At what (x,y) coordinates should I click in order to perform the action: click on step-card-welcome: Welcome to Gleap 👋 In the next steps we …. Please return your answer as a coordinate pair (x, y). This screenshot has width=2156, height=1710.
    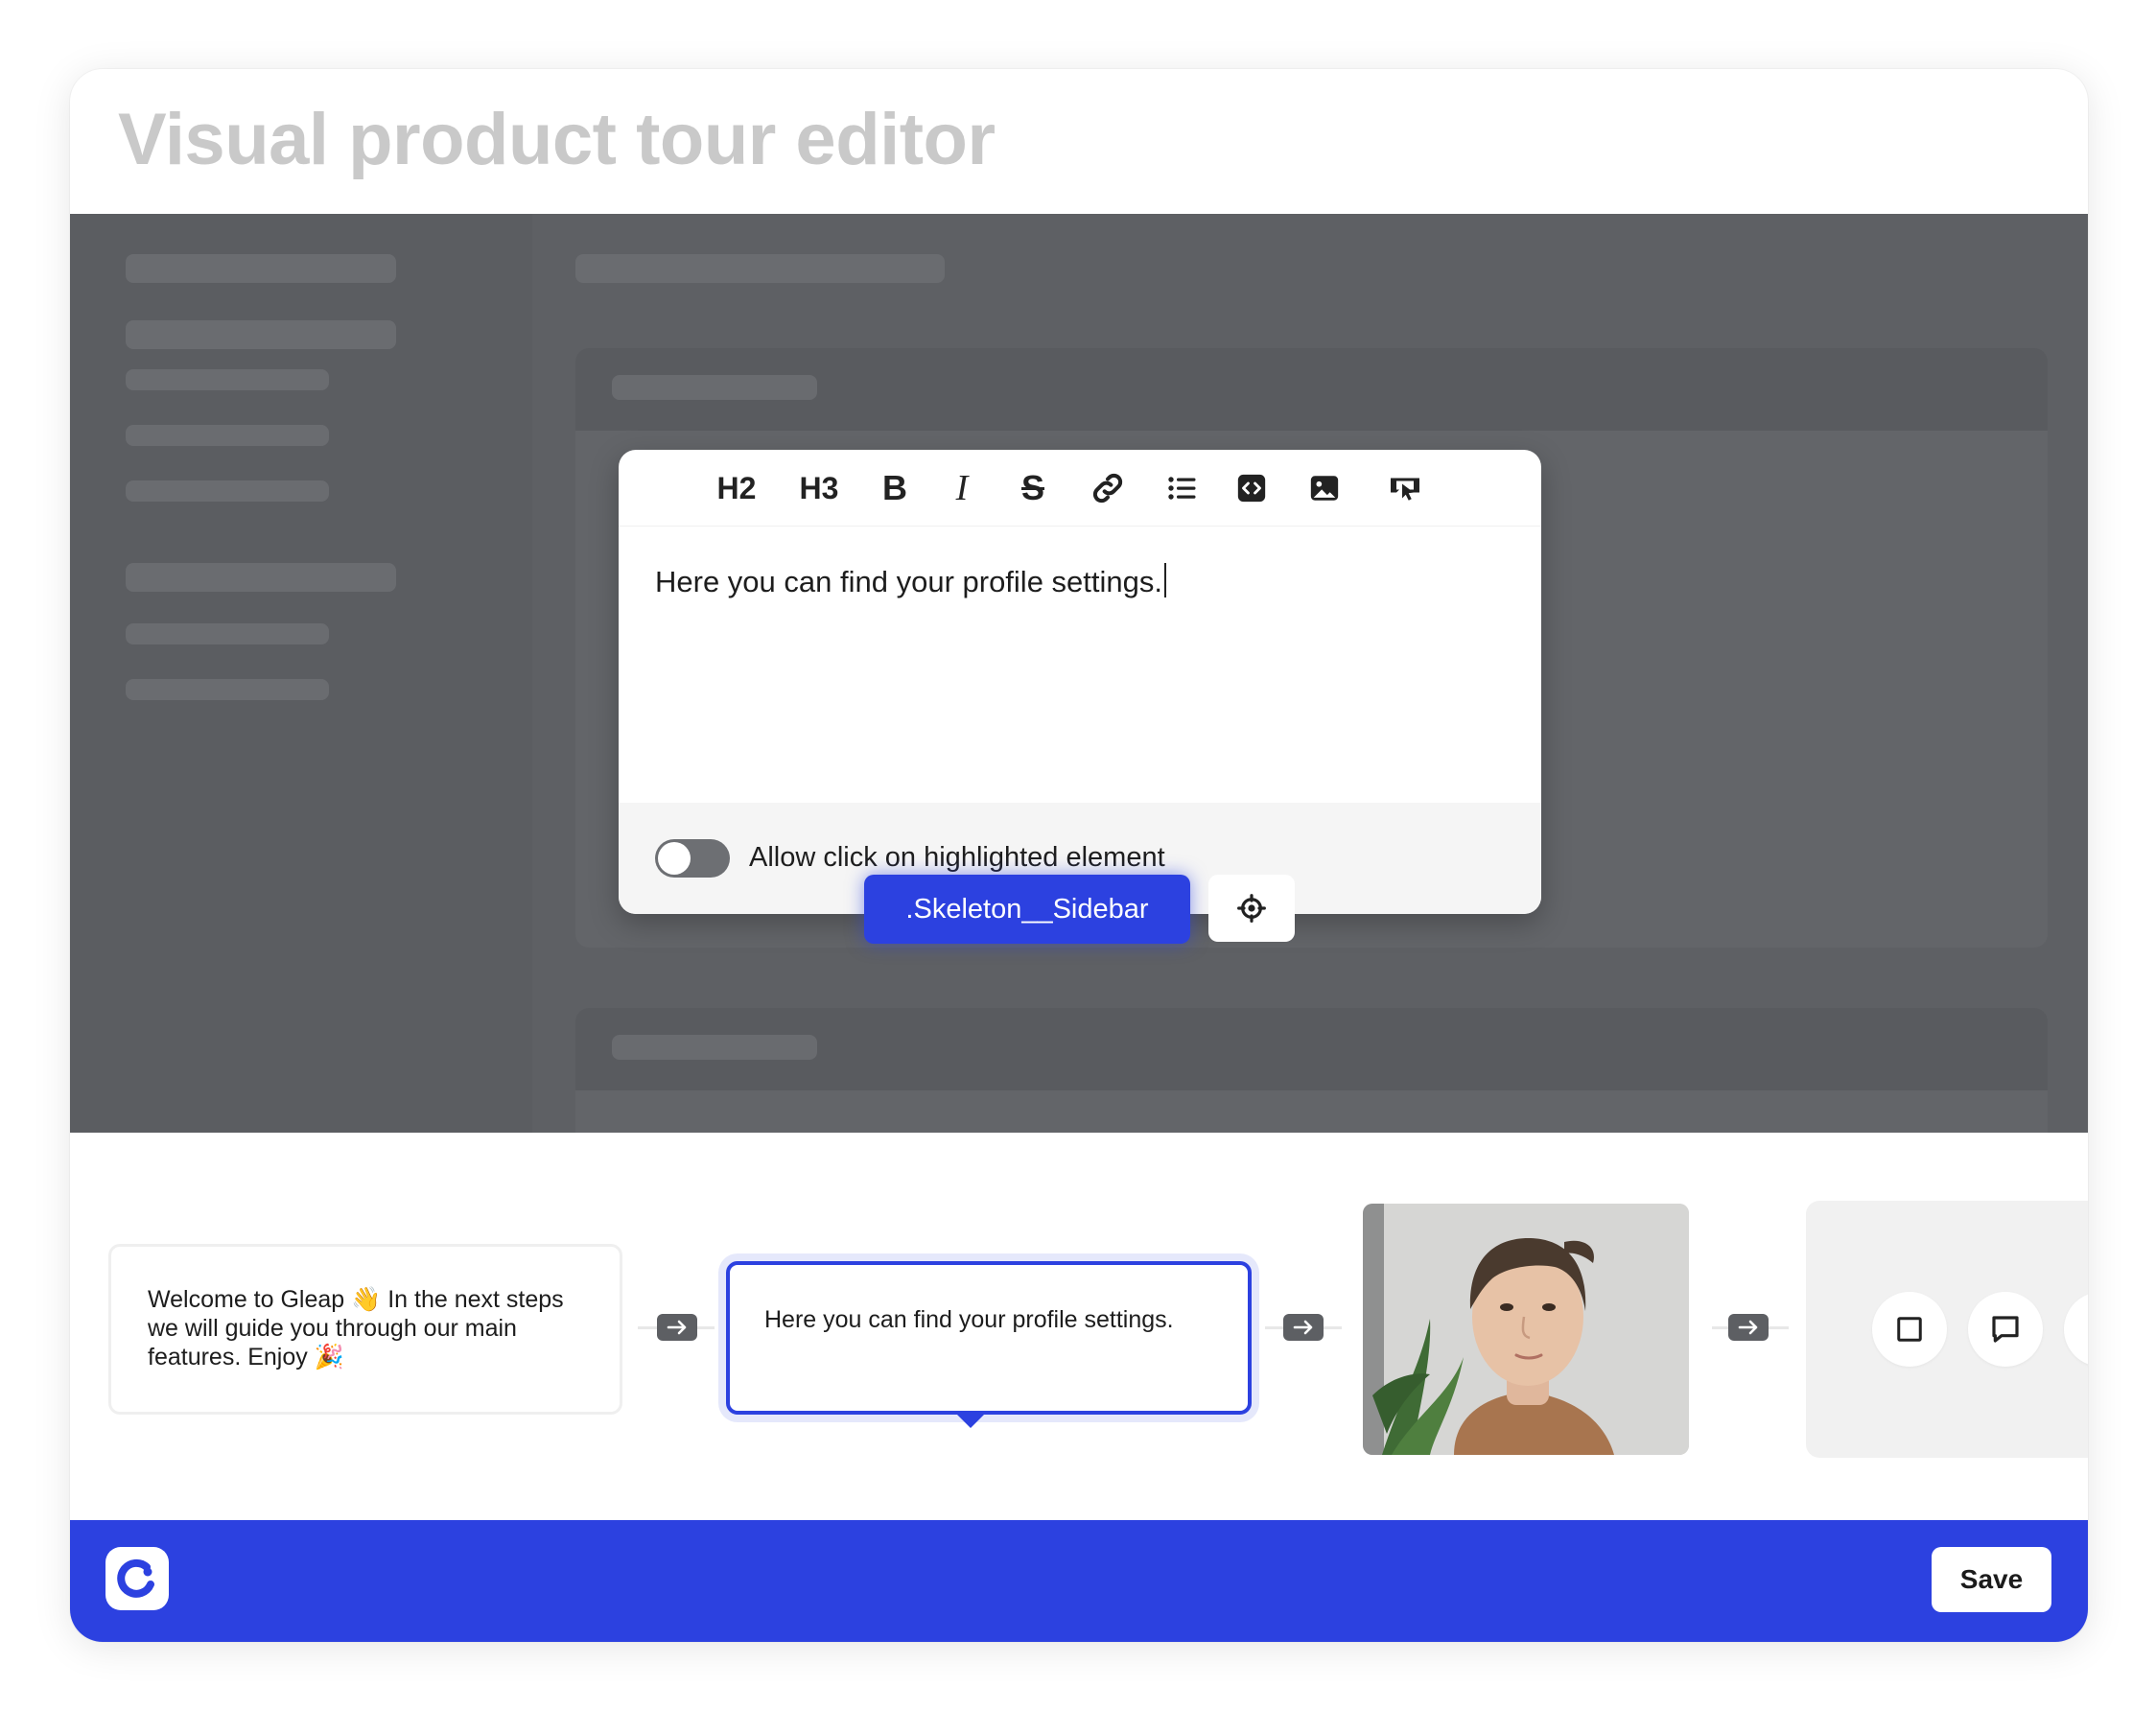
    Looking at the image, I should click on (365, 1330).